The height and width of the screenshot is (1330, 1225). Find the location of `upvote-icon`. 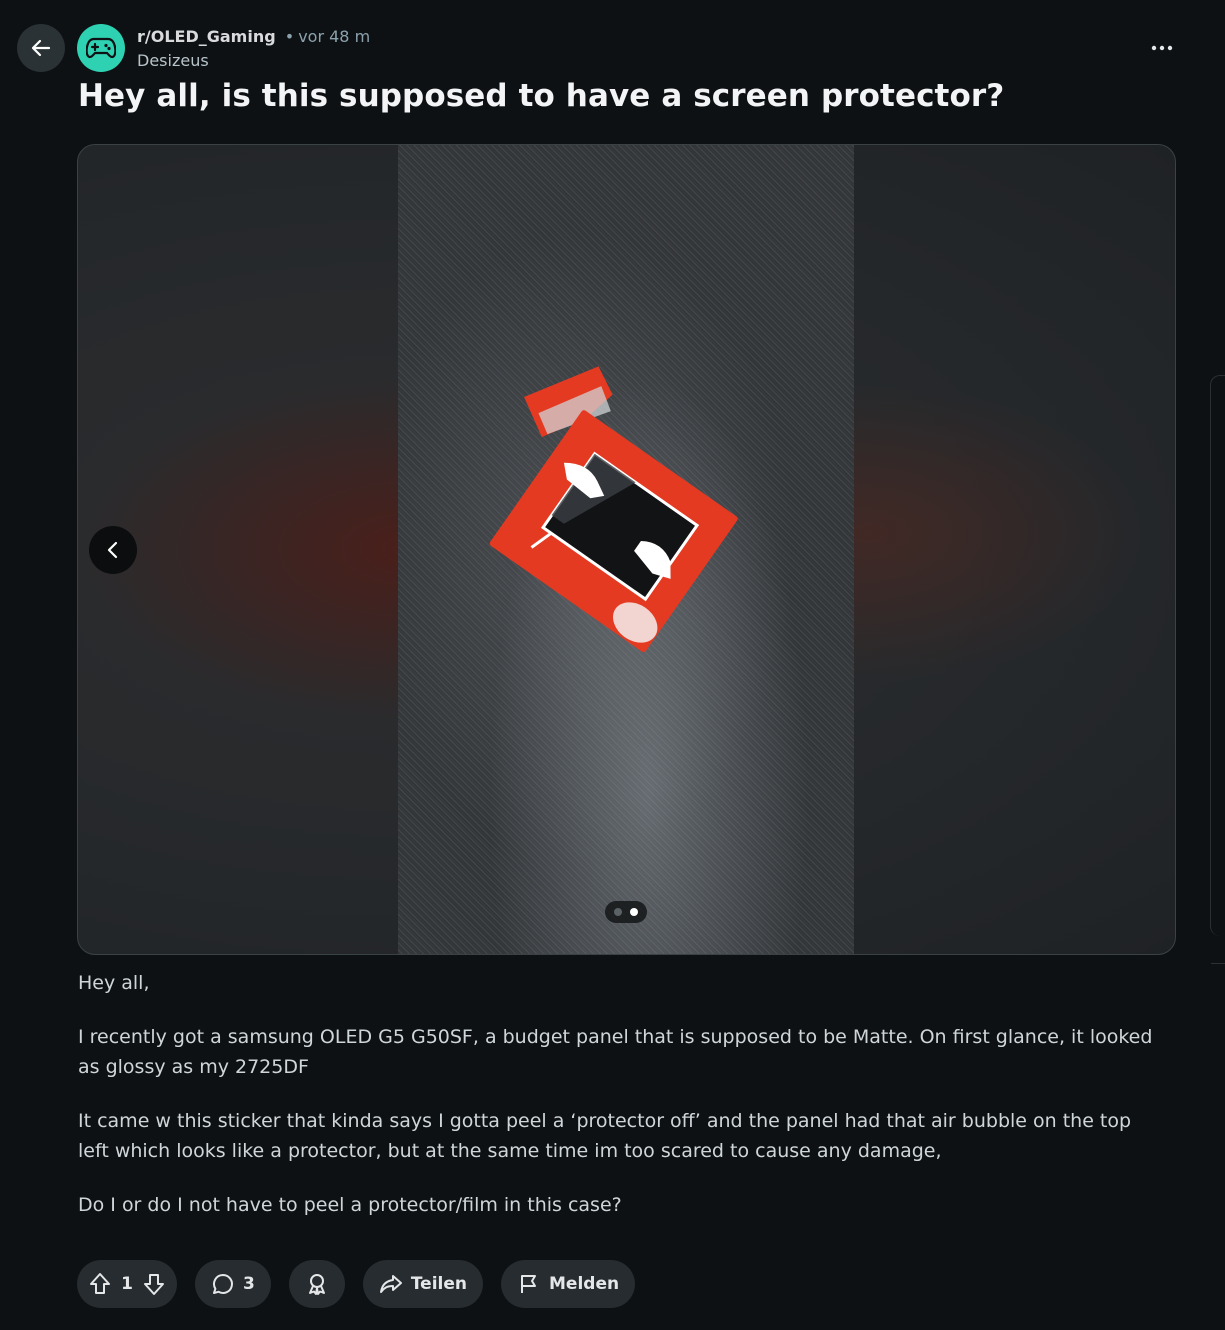

upvote-icon is located at coordinates (100, 1284).